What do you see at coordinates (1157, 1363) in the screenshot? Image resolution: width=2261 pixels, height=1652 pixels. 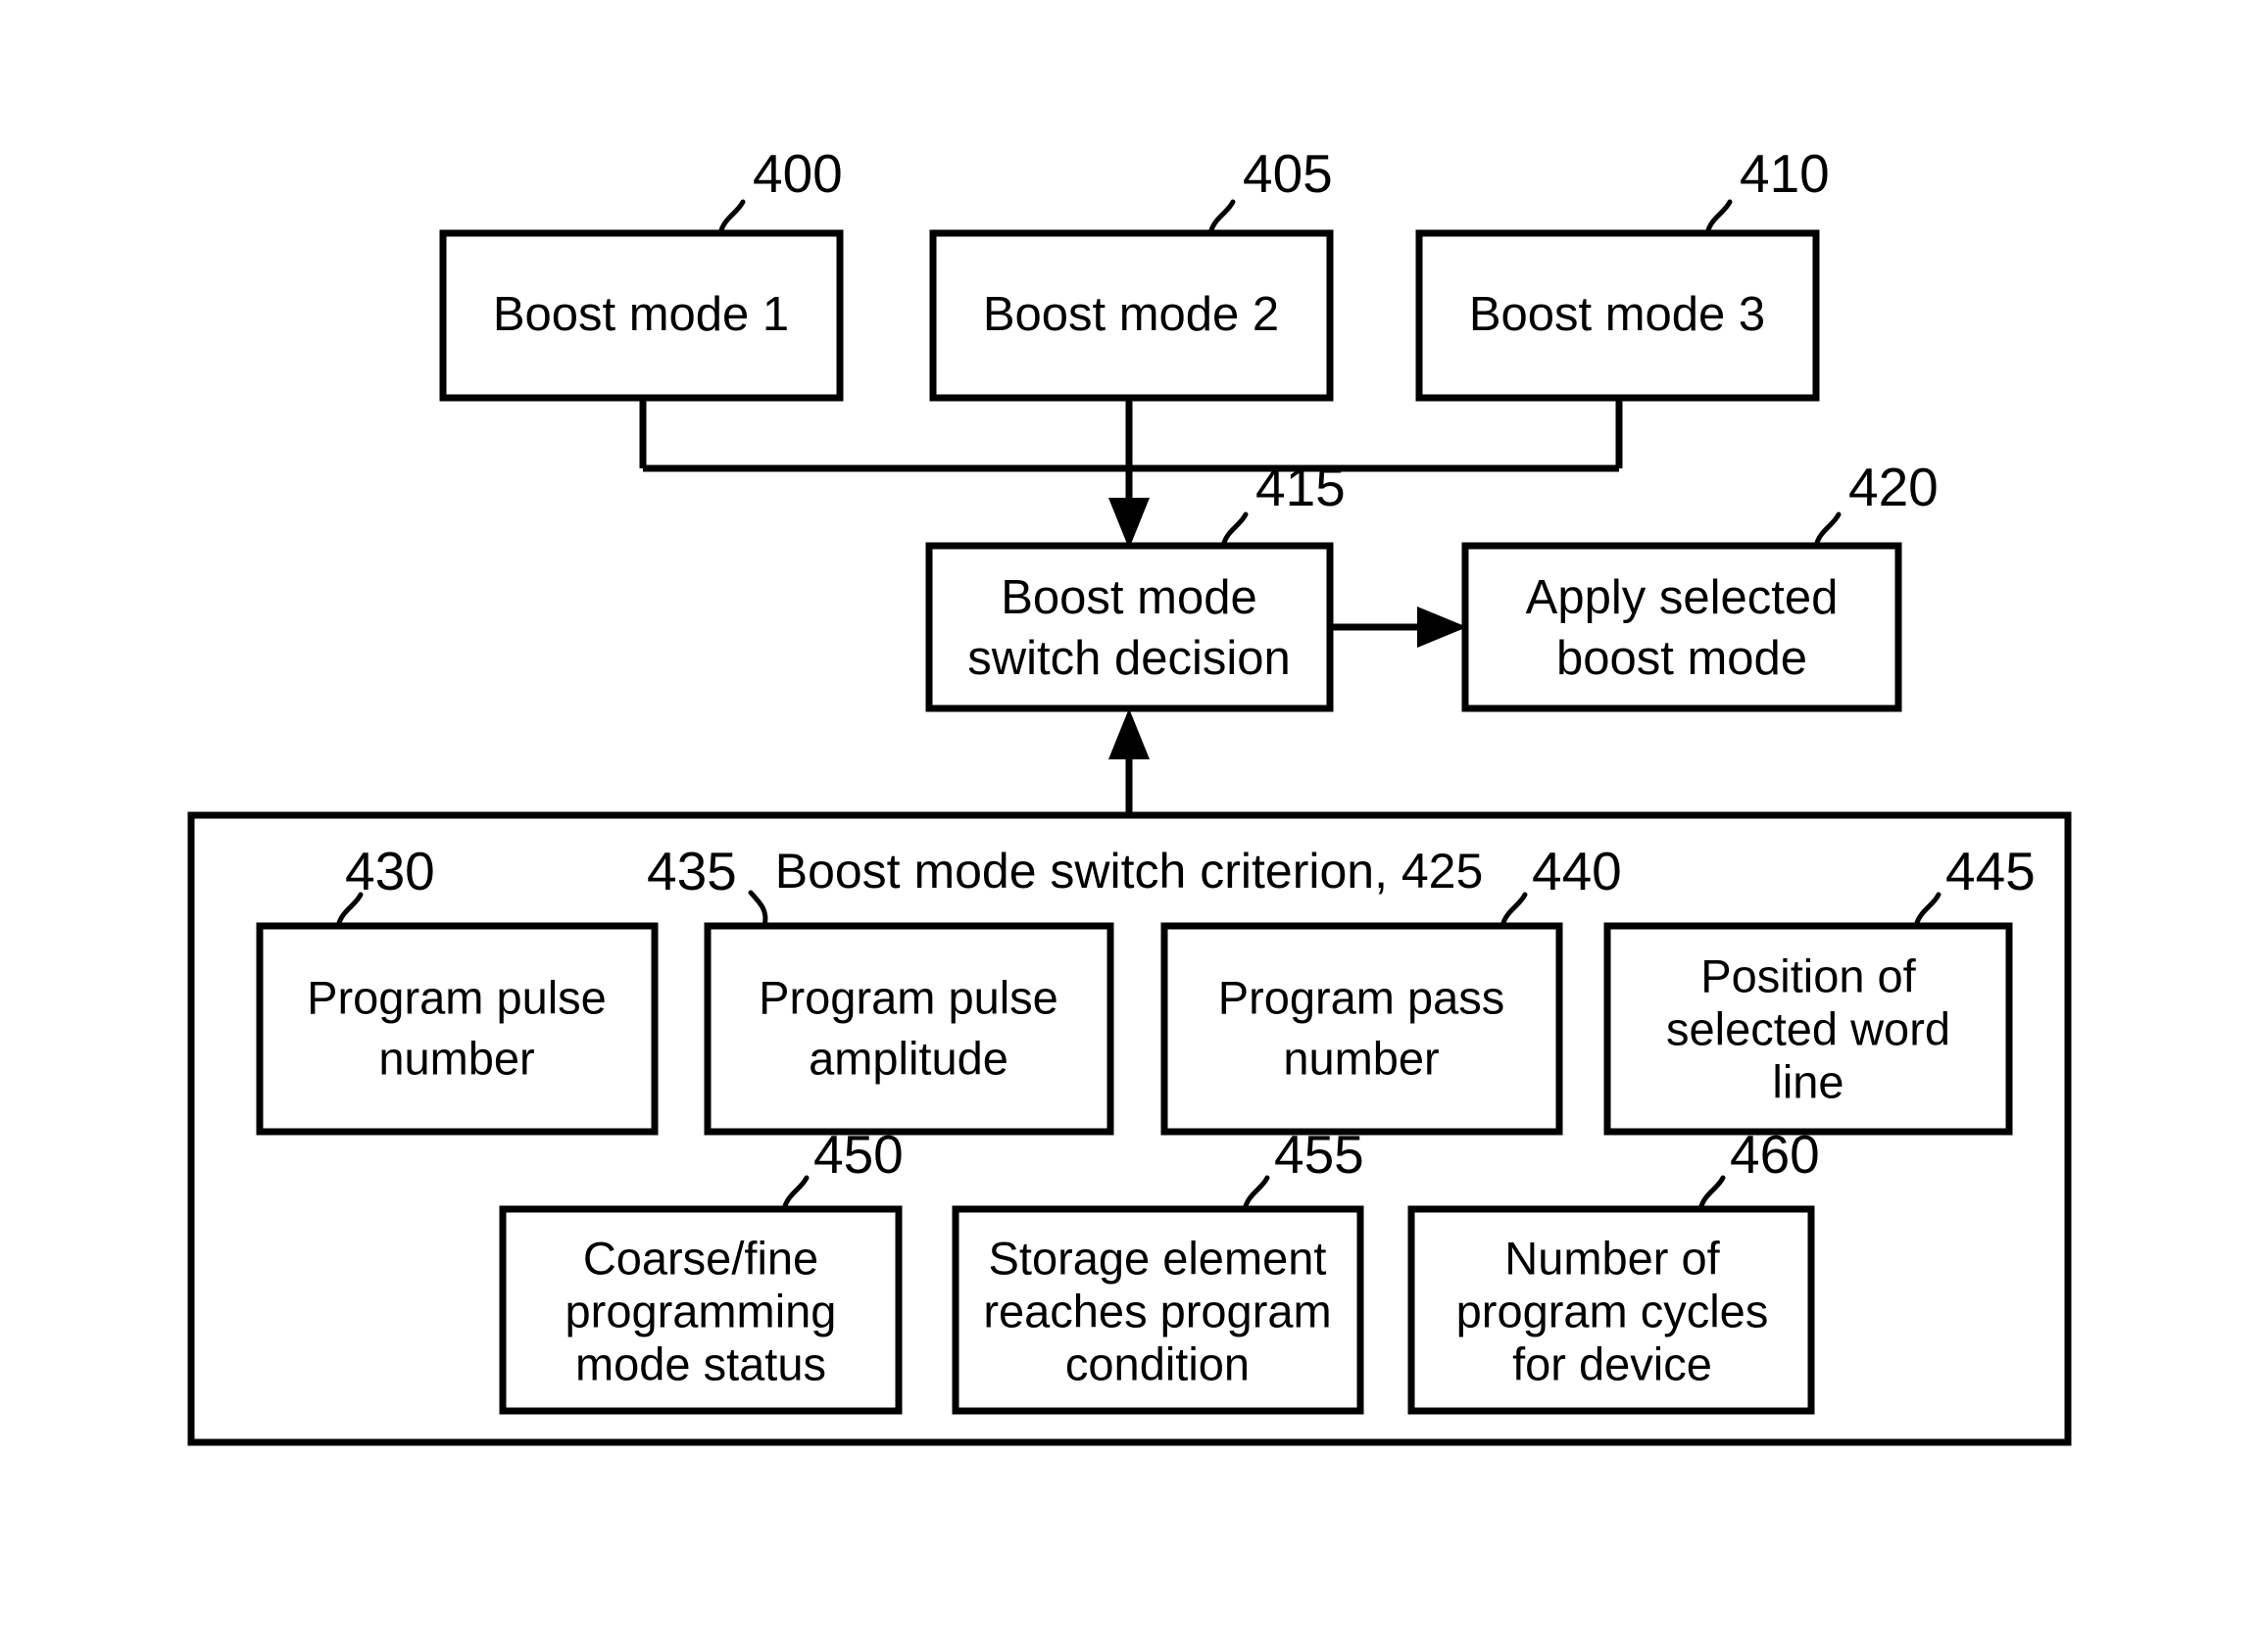 I see `criterion-455-line-3: condition` at bounding box center [1157, 1363].